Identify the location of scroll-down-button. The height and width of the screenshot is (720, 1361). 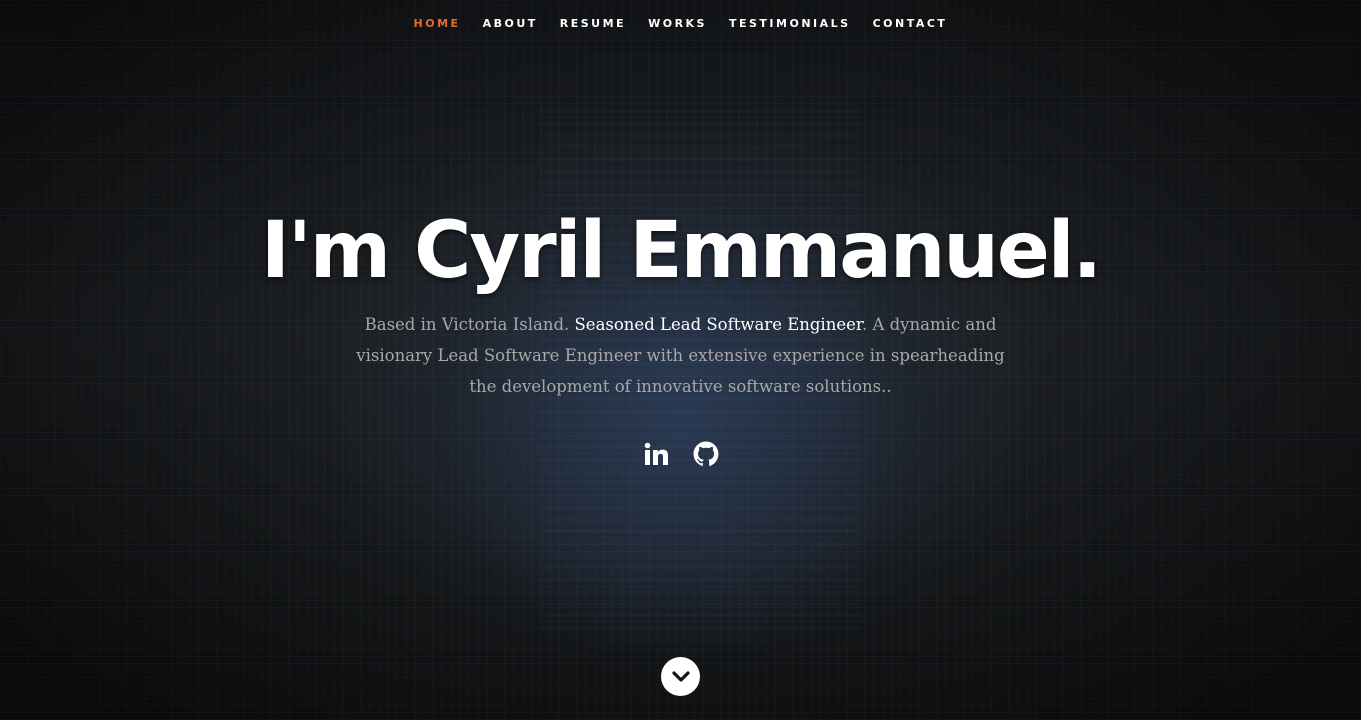
(680, 676).